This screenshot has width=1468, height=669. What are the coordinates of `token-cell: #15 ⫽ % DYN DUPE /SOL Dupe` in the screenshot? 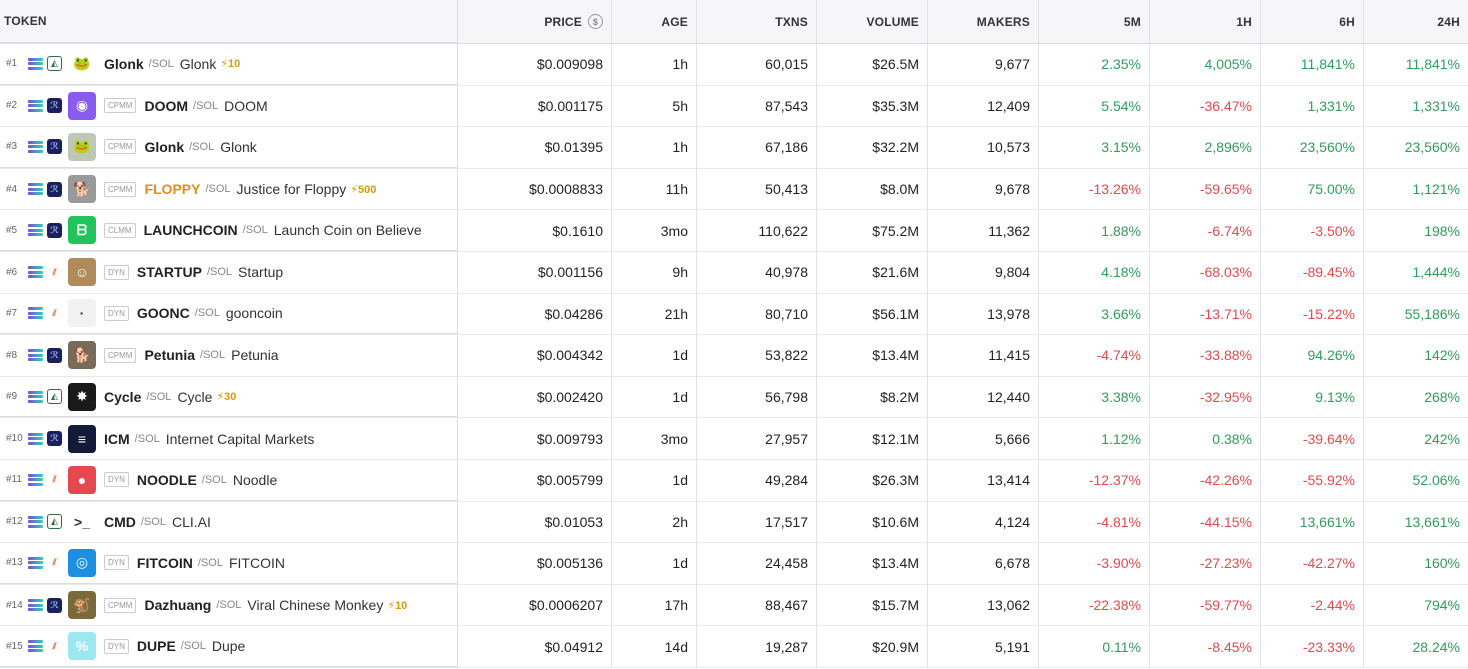 It's located at (229, 646).